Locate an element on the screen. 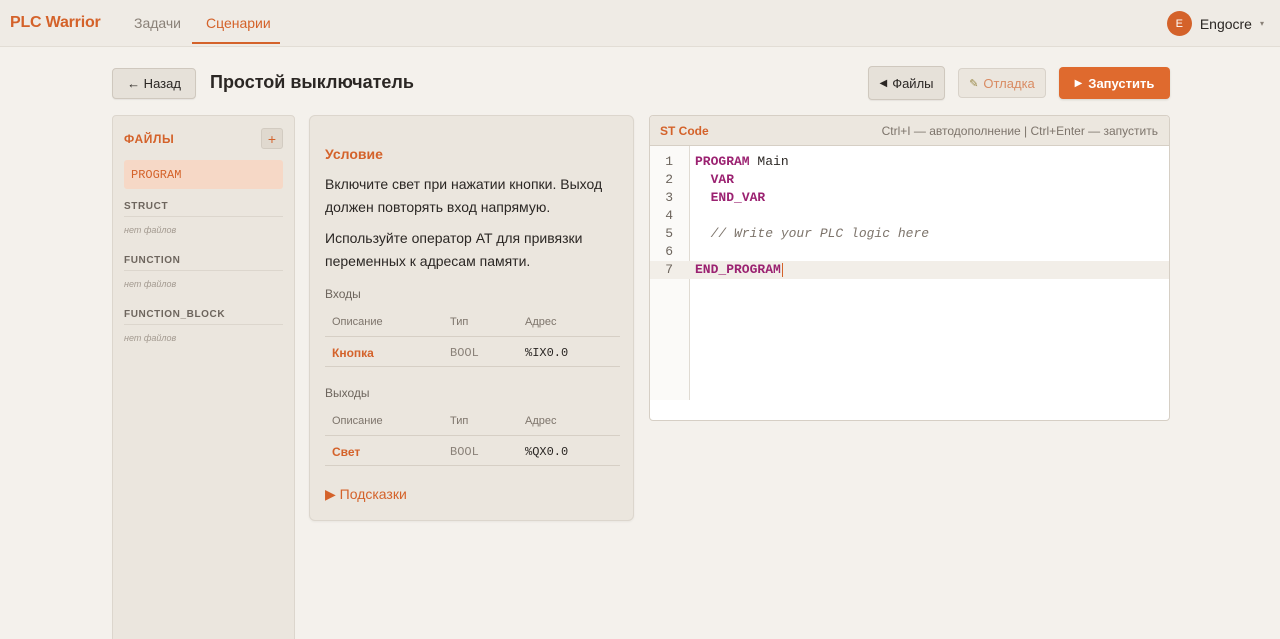 The height and width of the screenshot is (639, 1280). debug-button-label: Отладка is located at coordinates (1009, 83).